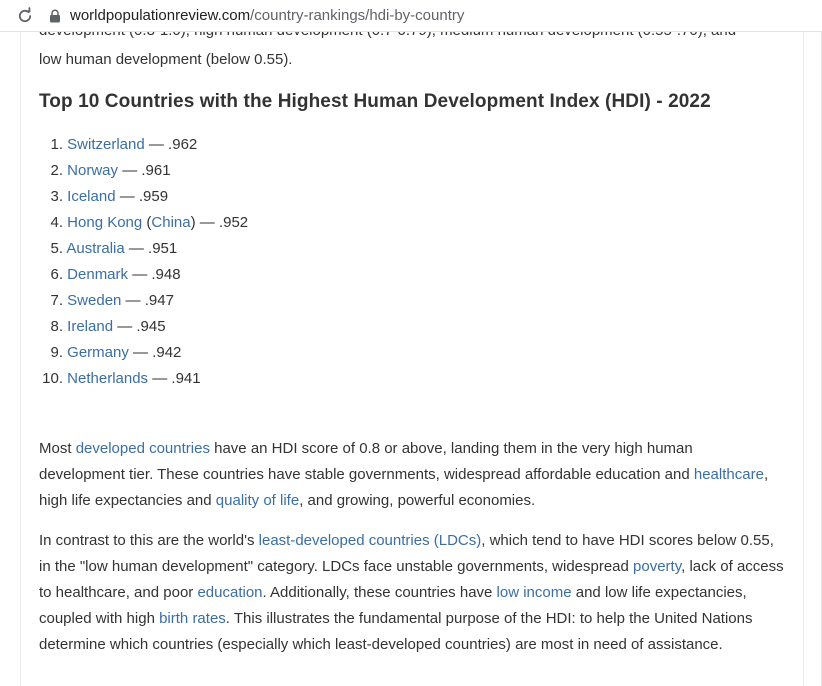 The image size is (822, 686). I want to click on list-item: 7. Sweden — .947, so click(112, 300).